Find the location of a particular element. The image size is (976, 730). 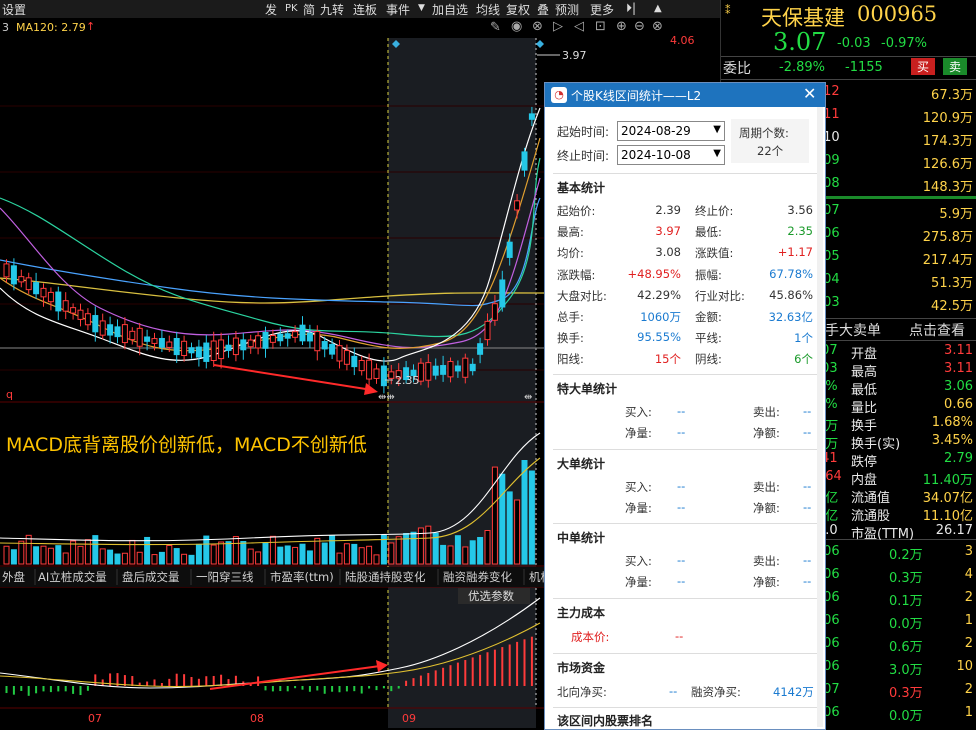

low-price-label: 2.35 is located at coordinates (407, 380).